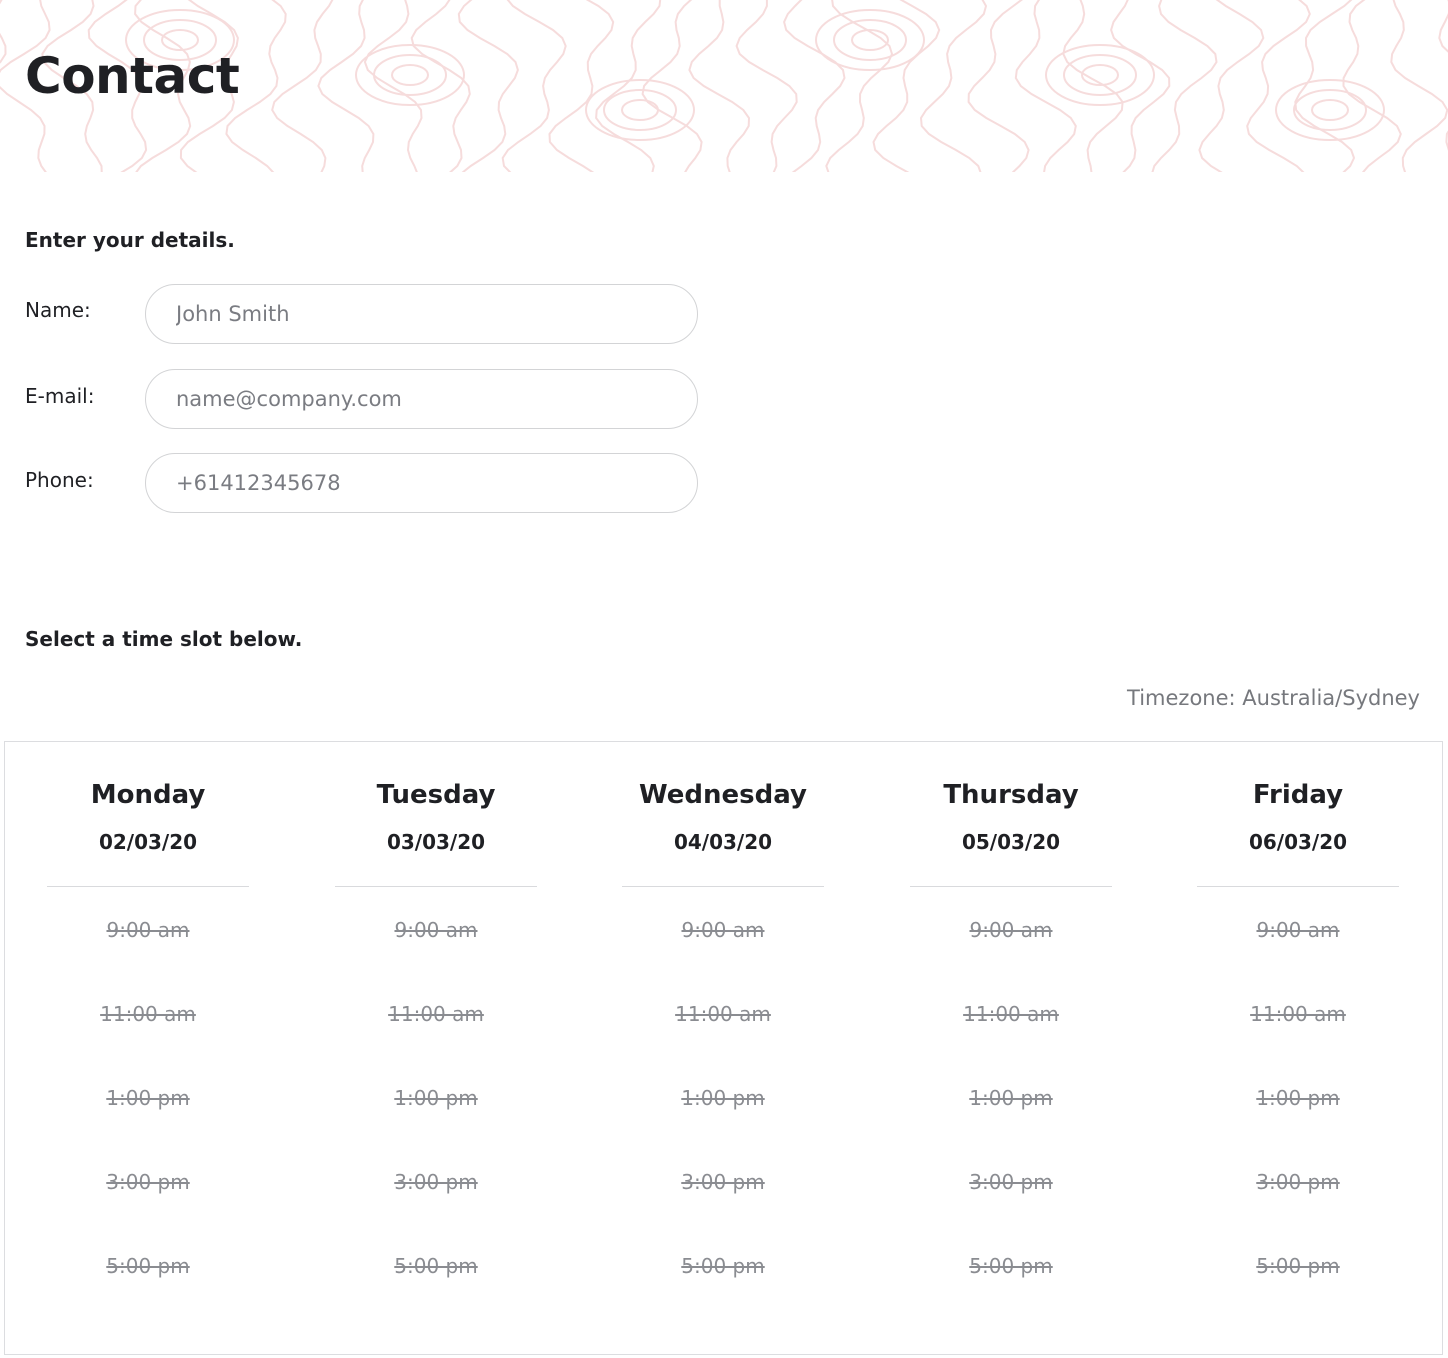 This screenshot has width=1448, height=1358. I want to click on day-date: 05/03/20, so click(1011, 842).